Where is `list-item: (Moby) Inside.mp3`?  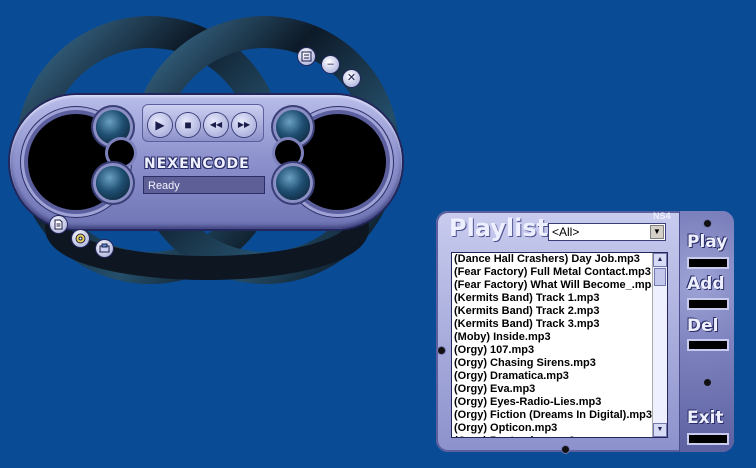 list-item: (Moby) Inside.mp3 is located at coordinates (553, 337).